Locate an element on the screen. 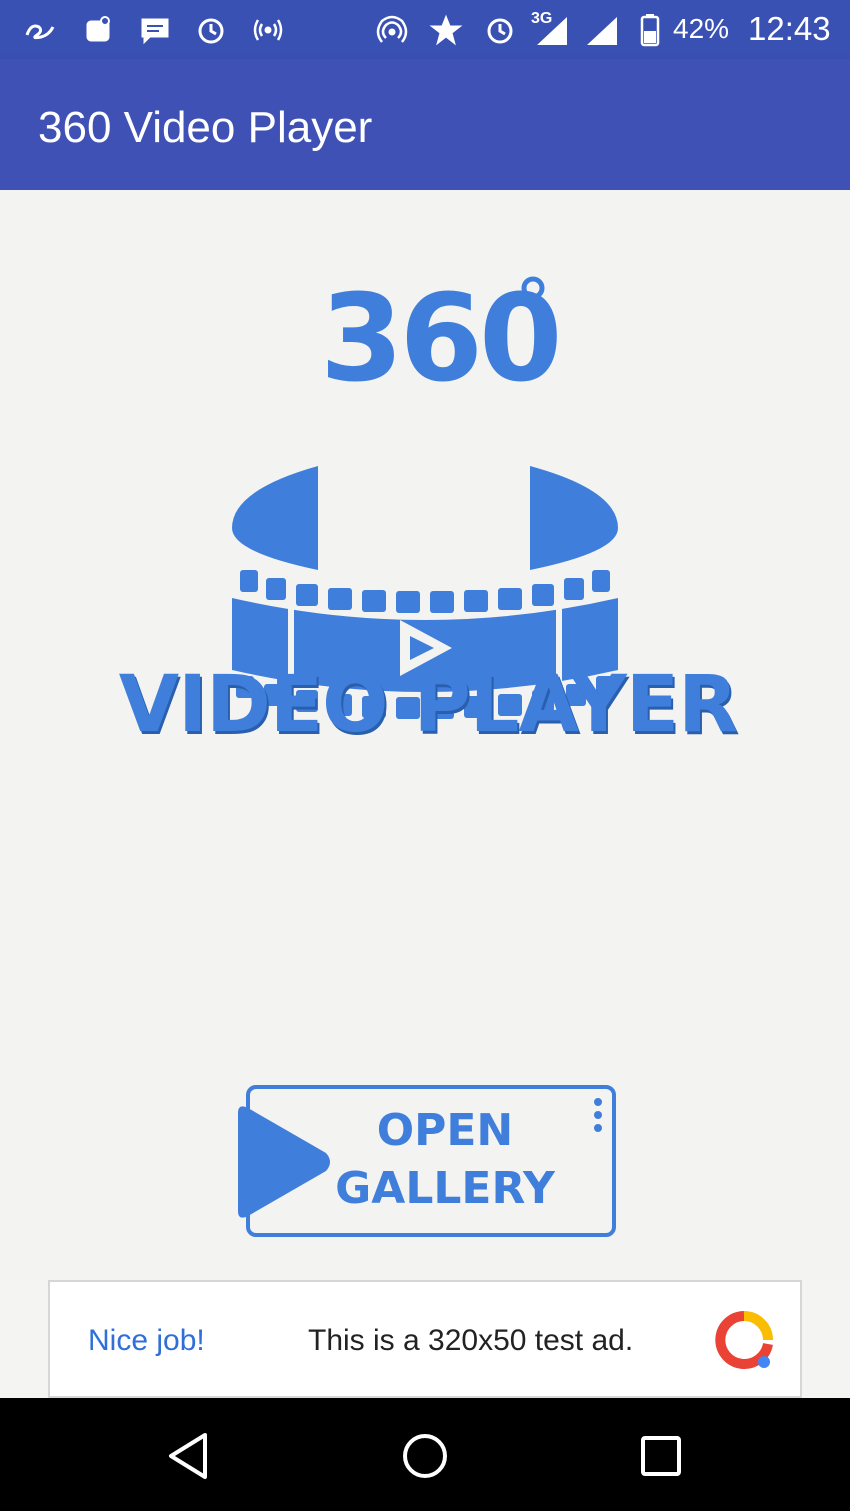 This screenshot has width=850, height=1511. clock: 12:43 is located at coordinates (789, 28).